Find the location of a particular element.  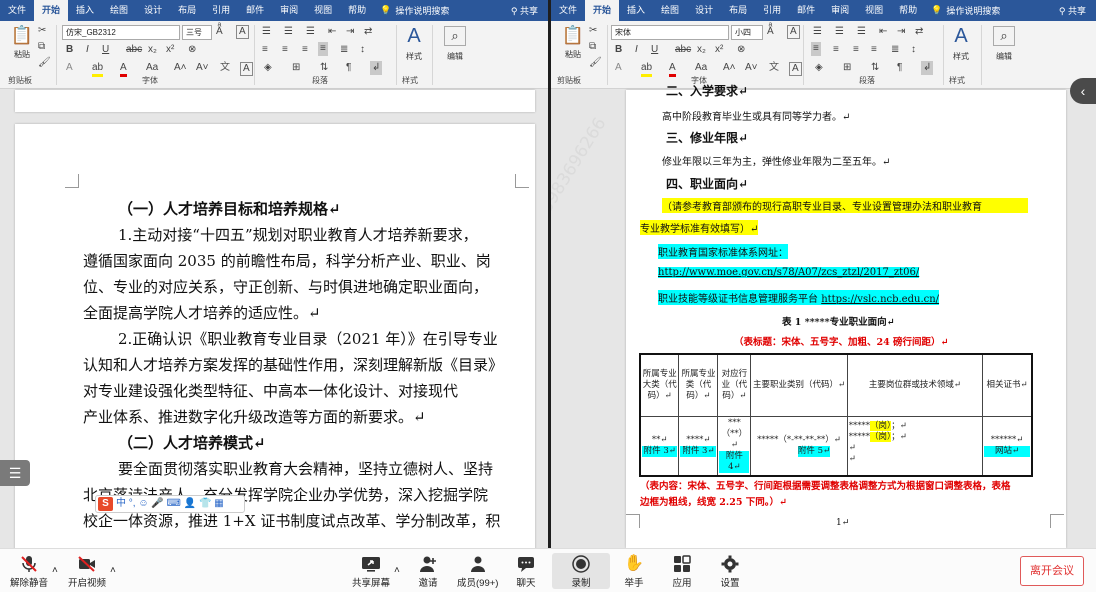

font-name-box: 仿宋_GB2312 is located at coordinates (121, 32).